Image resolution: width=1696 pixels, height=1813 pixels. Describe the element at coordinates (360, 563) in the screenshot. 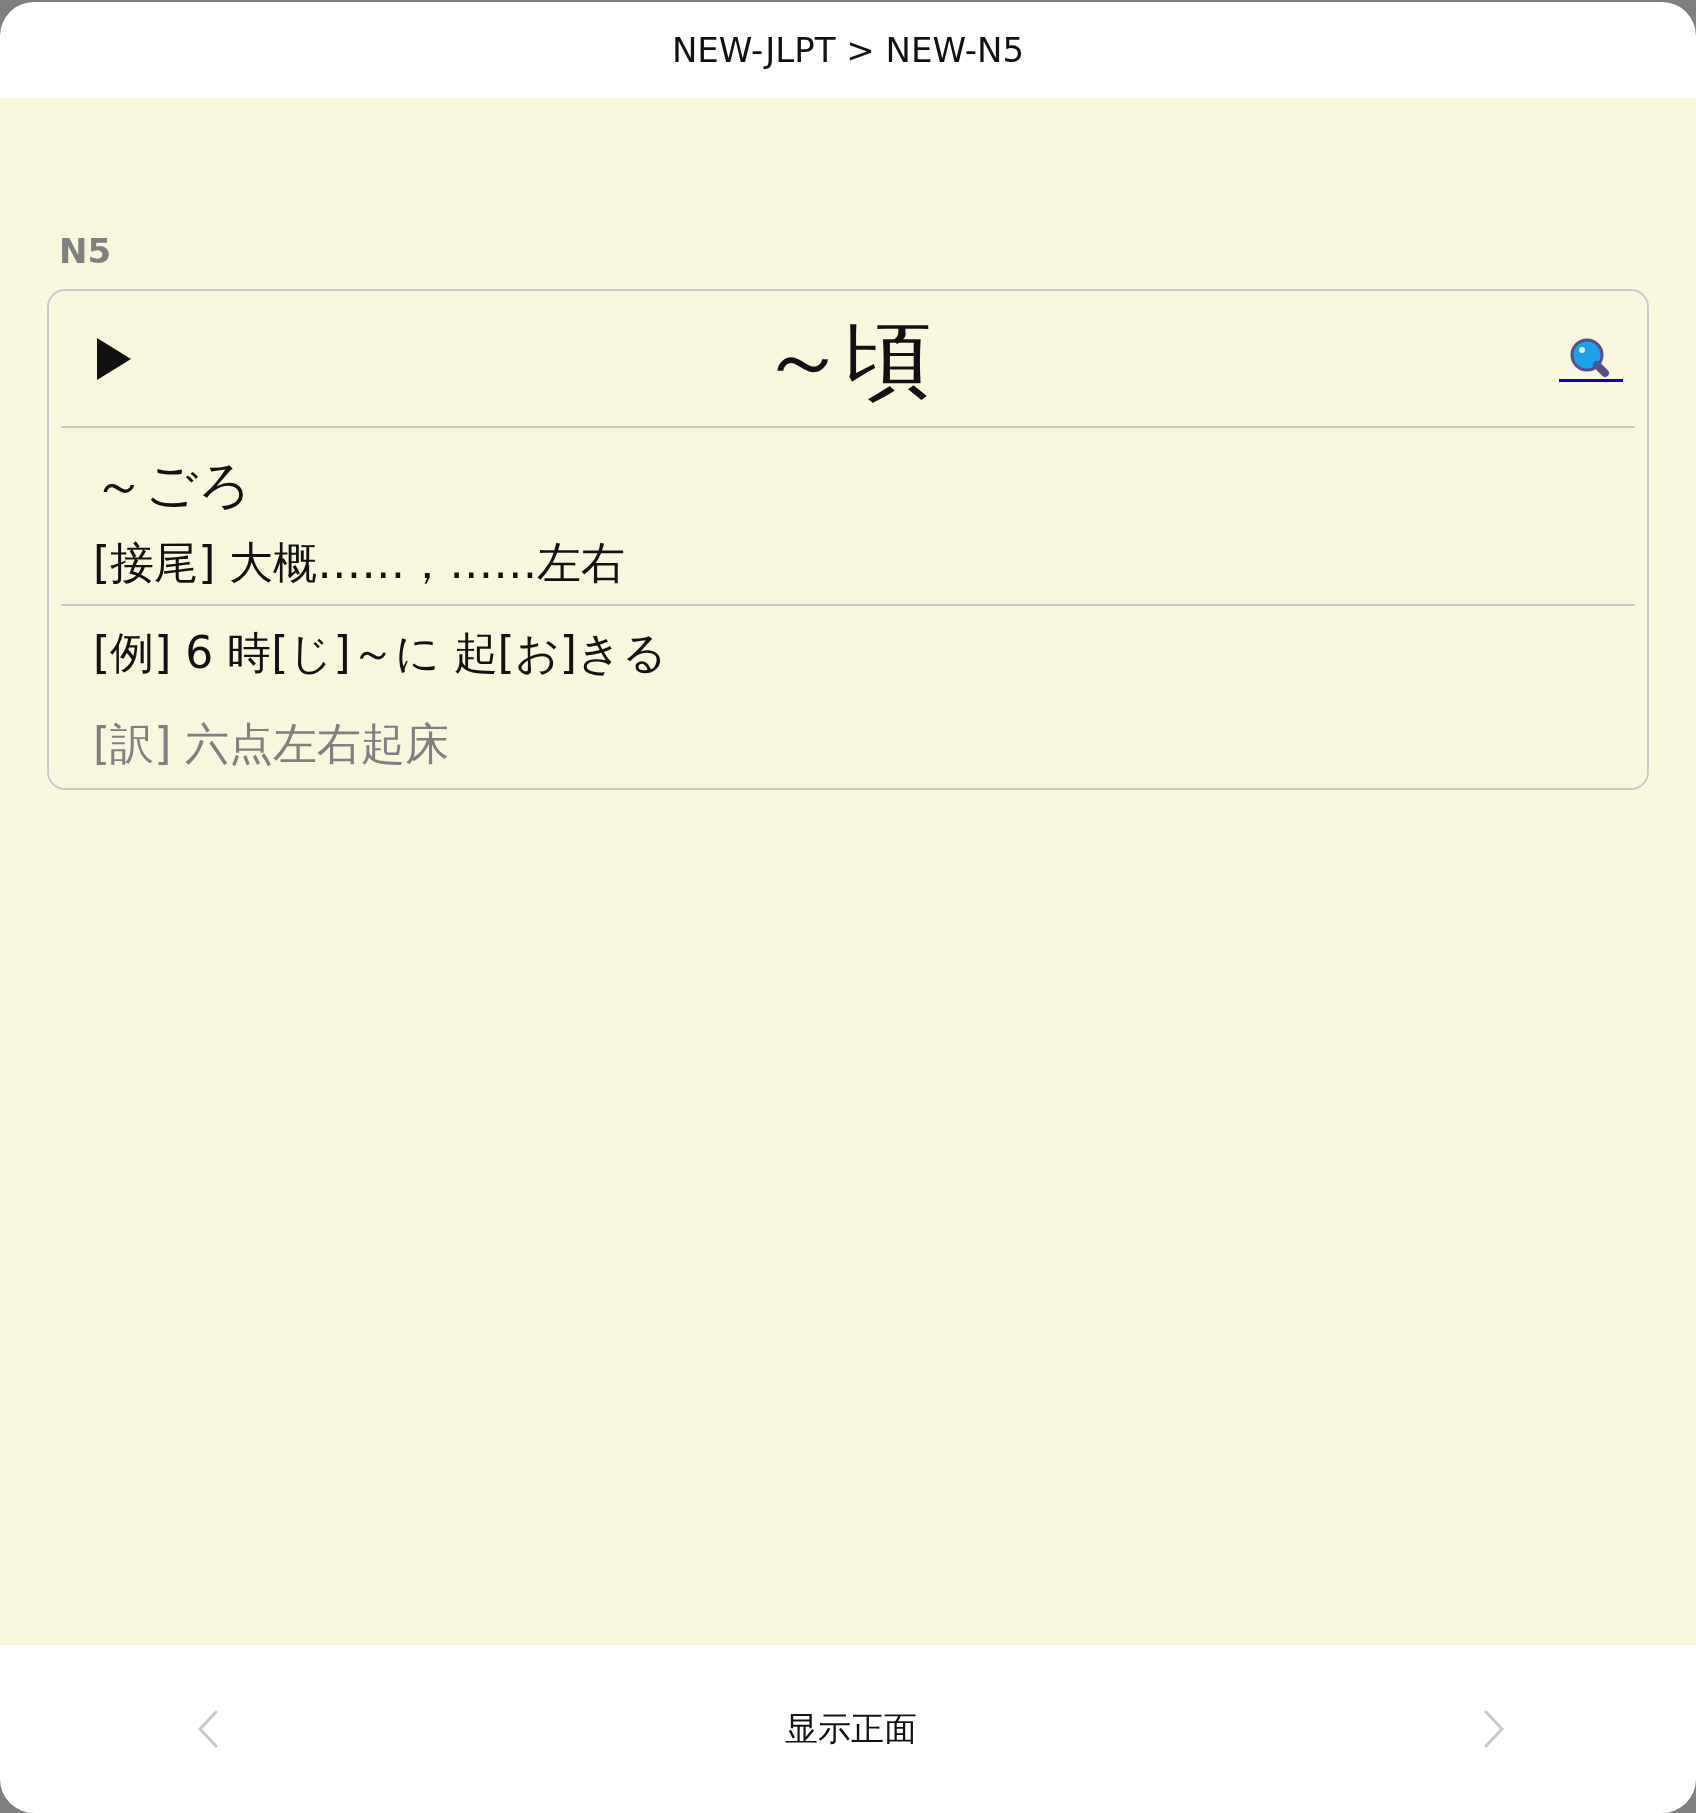

I see `meaning-text: [接尾] 大概……，……左右` at that location.